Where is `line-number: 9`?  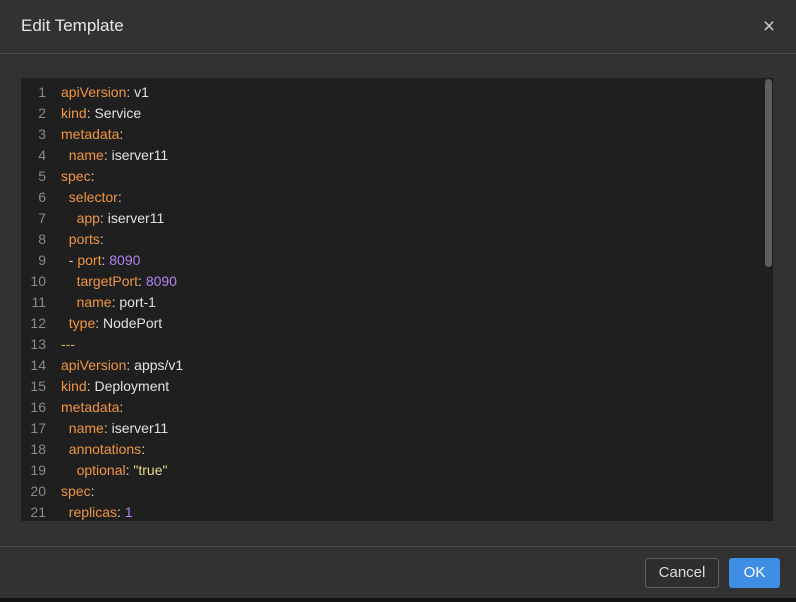
line-number: 9 is located at coordinates (42, 260).